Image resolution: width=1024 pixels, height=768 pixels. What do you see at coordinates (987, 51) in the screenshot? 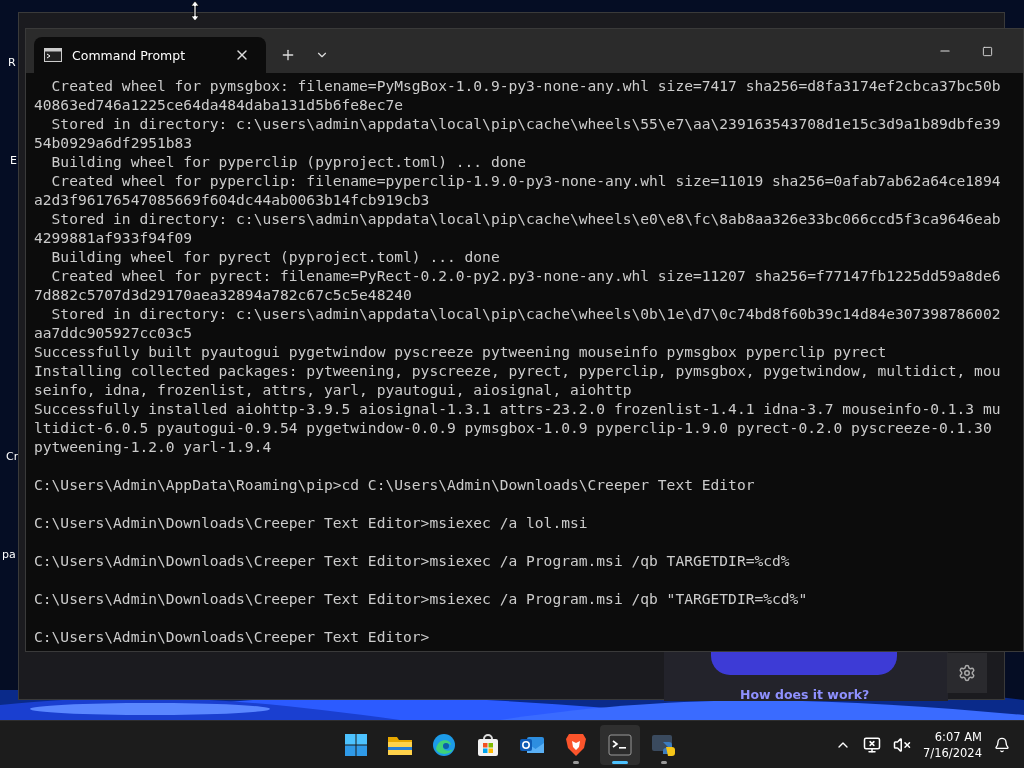
I see `maximize-icon` at bounding box center [987, 51].